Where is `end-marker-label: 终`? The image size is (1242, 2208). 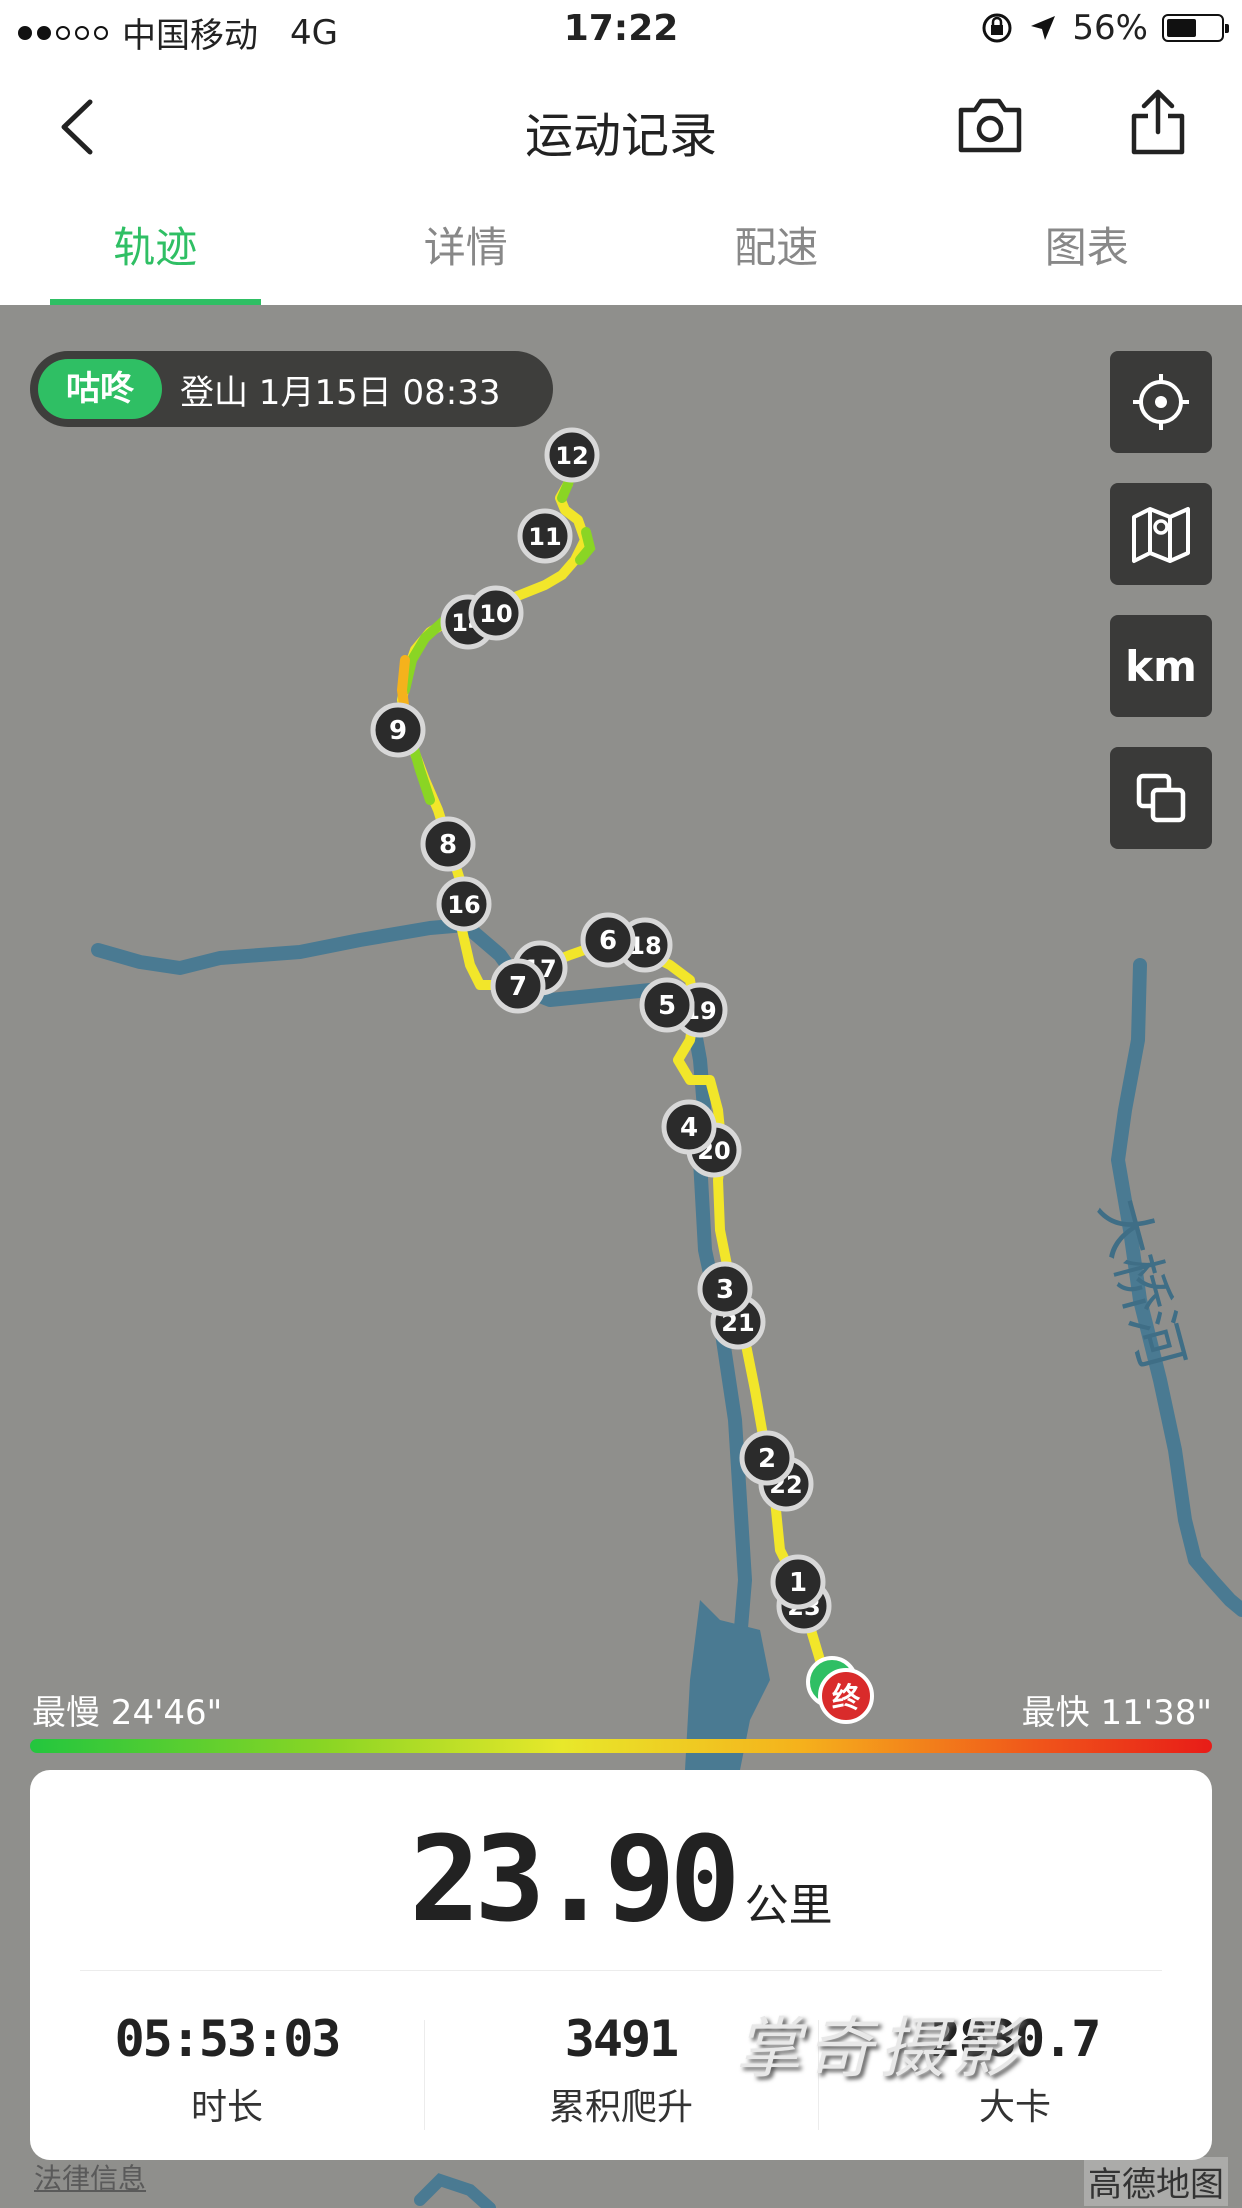 end-marker-label: 终 is located at coordinates (846, 1697).